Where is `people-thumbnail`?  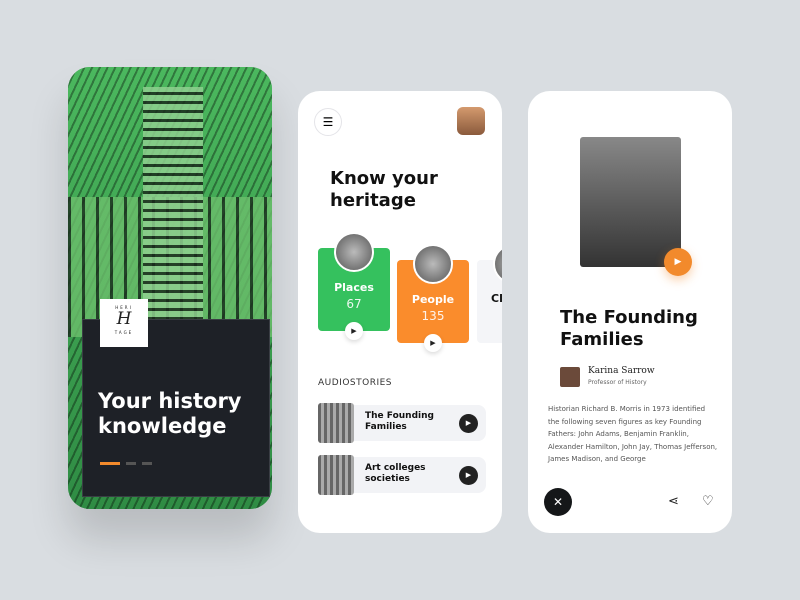 people-thumbnail is located at coordinates (433, 264).